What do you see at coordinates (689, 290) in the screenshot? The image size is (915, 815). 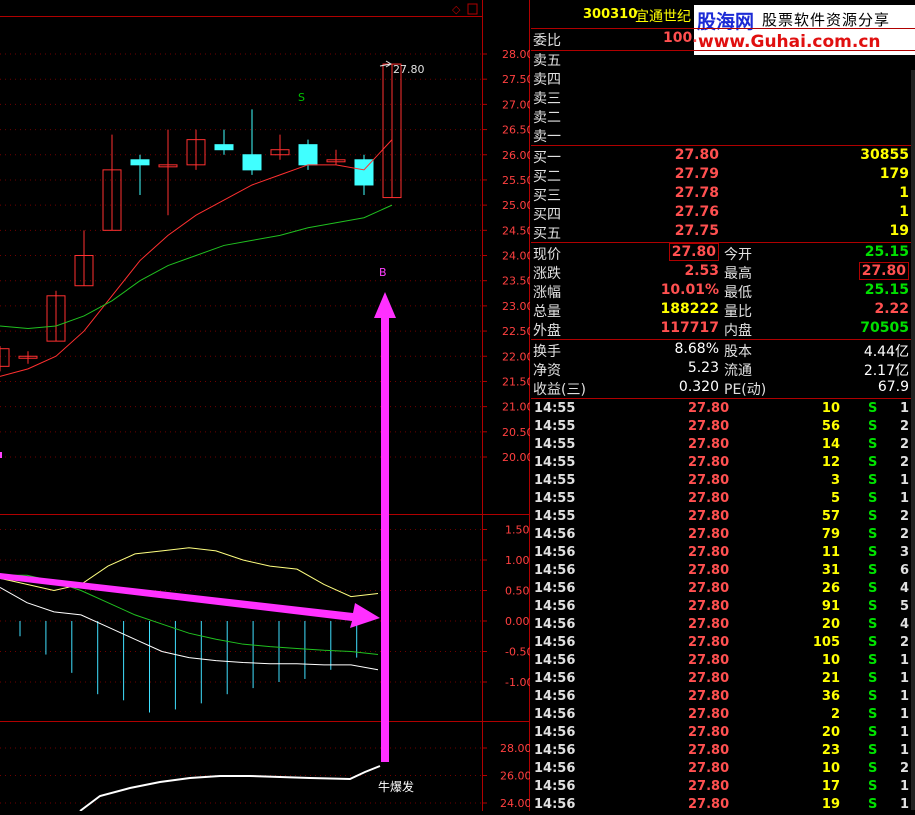 I see `quote-value: 10.01%` at bounding box center [689, 290].